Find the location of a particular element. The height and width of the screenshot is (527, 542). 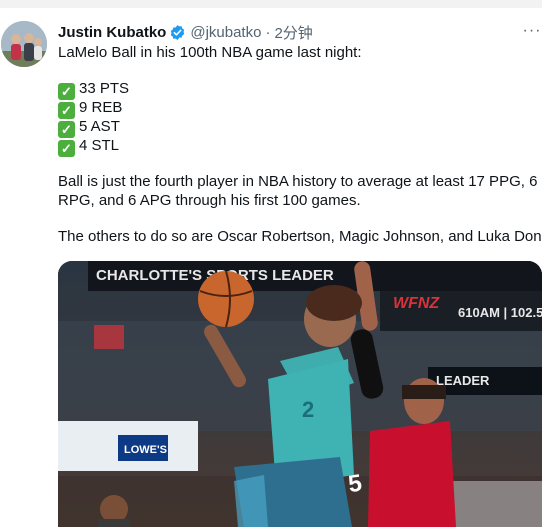

station-frequency: 610AM | 102.5 is located at coordinates (500, 312).